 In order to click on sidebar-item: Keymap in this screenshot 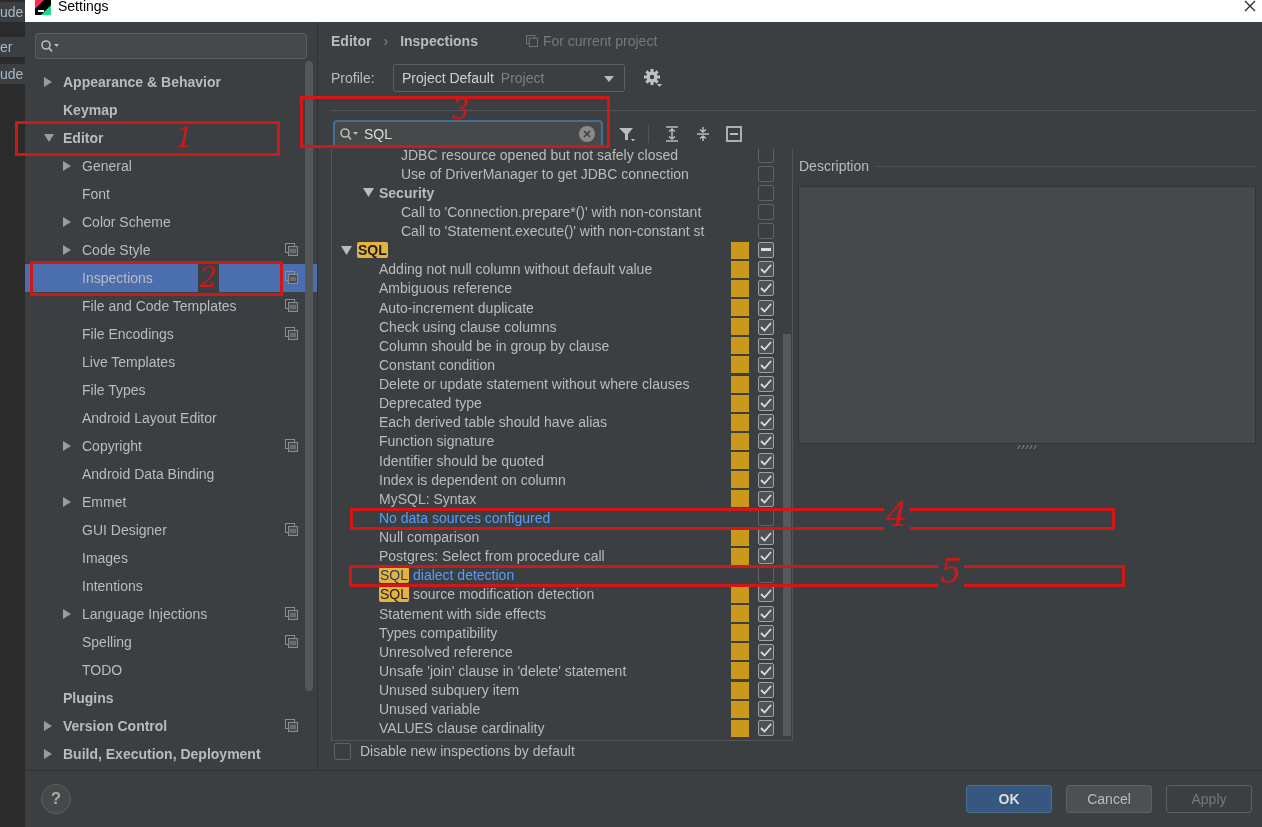, I will do `click(80, 110)`.